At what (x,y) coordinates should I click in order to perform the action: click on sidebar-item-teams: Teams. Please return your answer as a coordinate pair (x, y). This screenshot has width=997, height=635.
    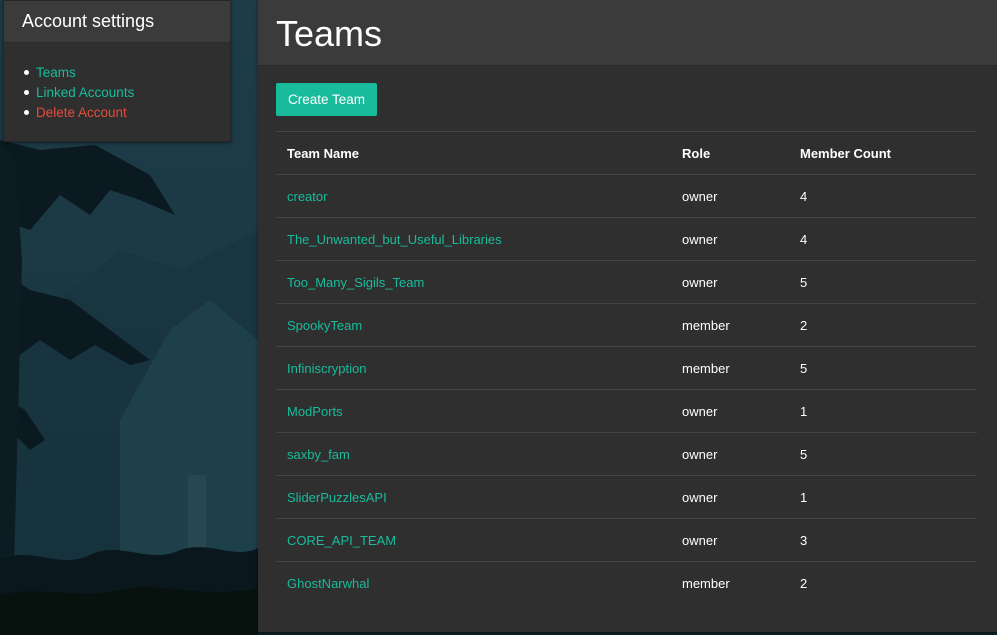
    Looking at the image, I should click on (127, 72).